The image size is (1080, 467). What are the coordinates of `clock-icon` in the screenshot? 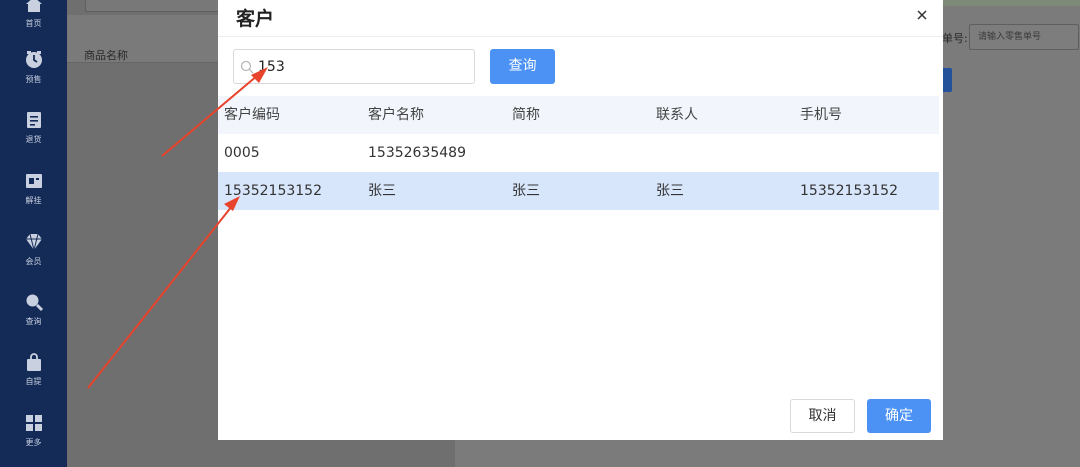 It's located at (33, 59).